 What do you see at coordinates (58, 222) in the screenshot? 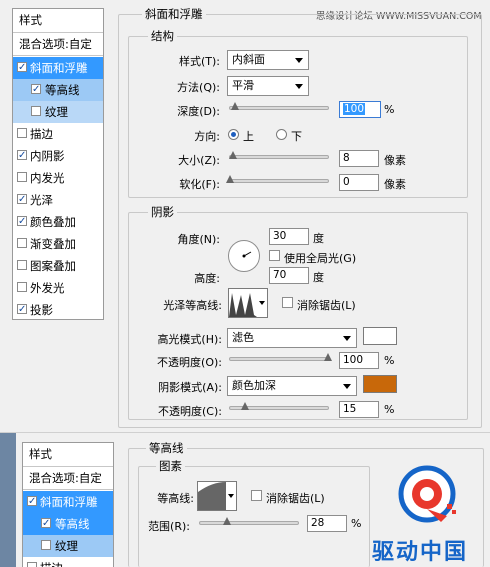
I see `style-item-color-overlay: 颜色叠加` at bounding box center [58, 222].